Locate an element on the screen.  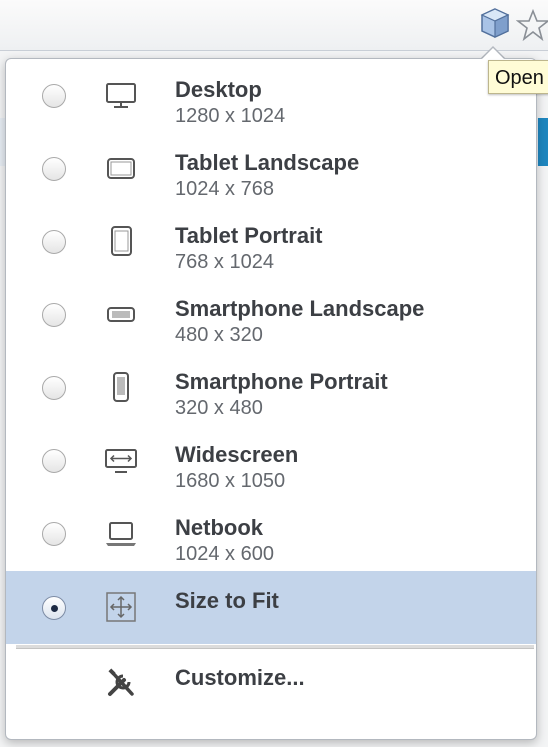
menu-divider is located at coordinates (275, 647).